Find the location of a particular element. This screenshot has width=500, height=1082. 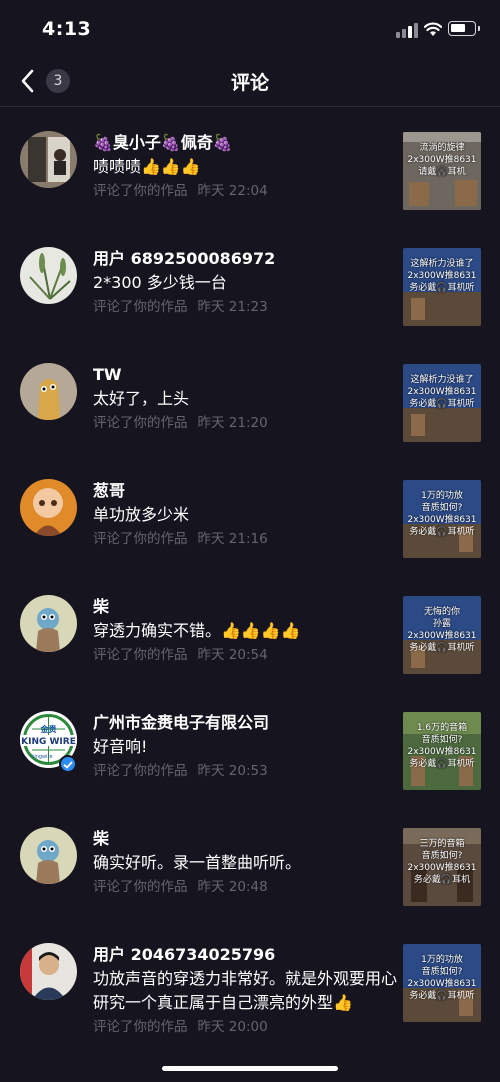

nav-bar: 3 评论 is located at coordinates (250, 83).